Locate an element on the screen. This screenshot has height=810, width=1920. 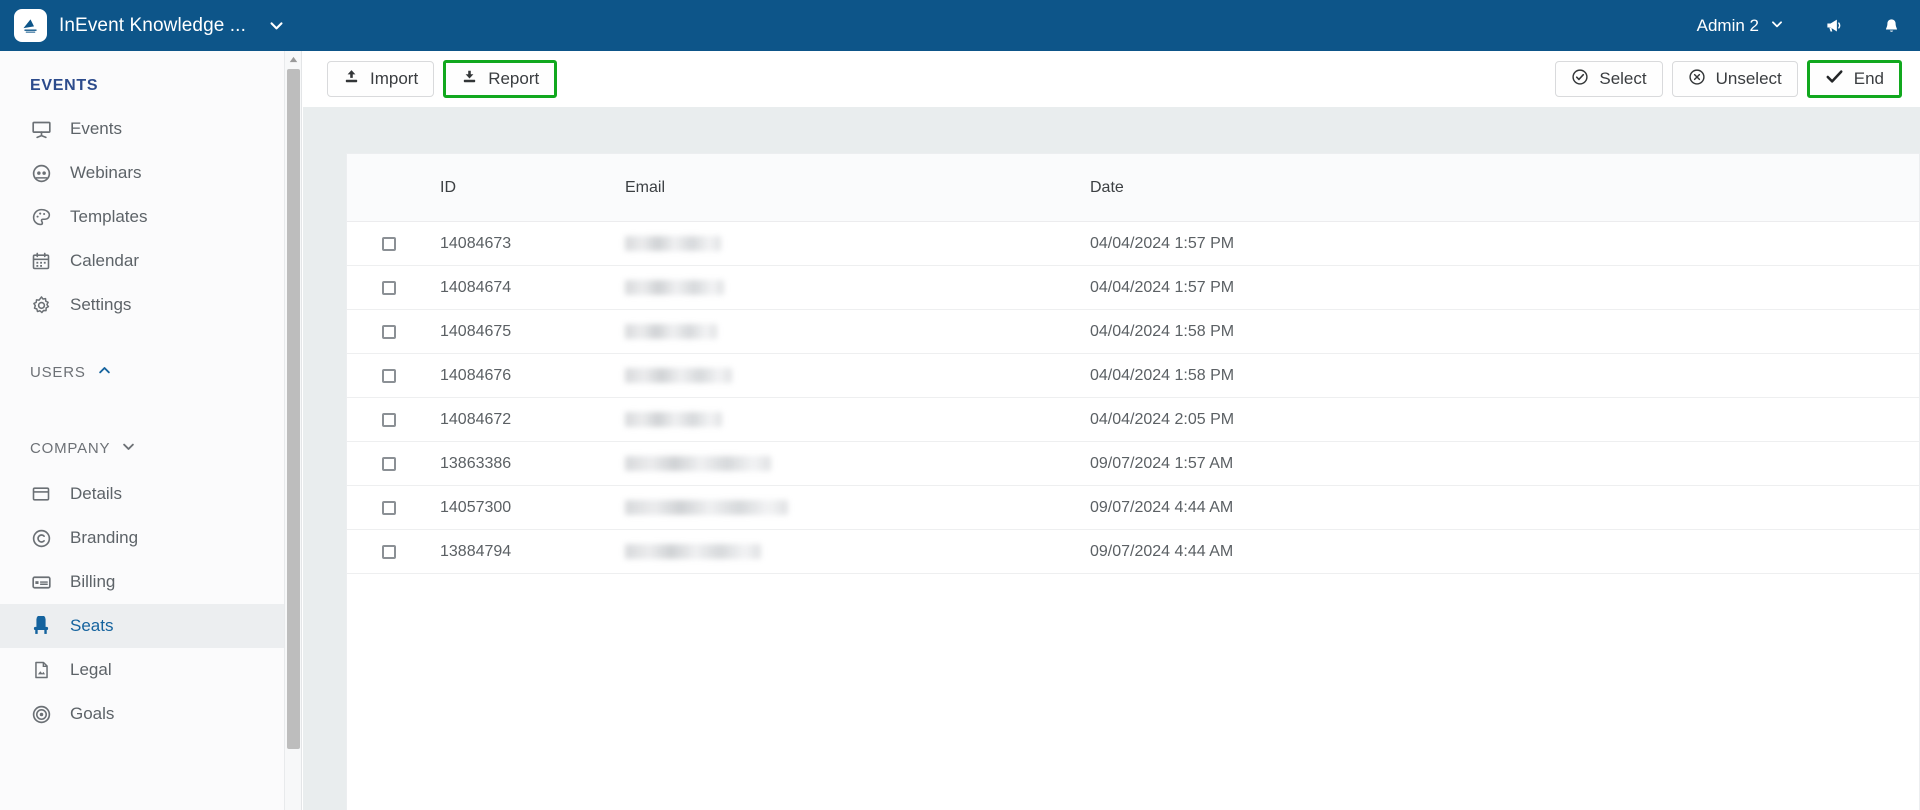
sidebar-item-details: Details is located at coordinates (142, 494).